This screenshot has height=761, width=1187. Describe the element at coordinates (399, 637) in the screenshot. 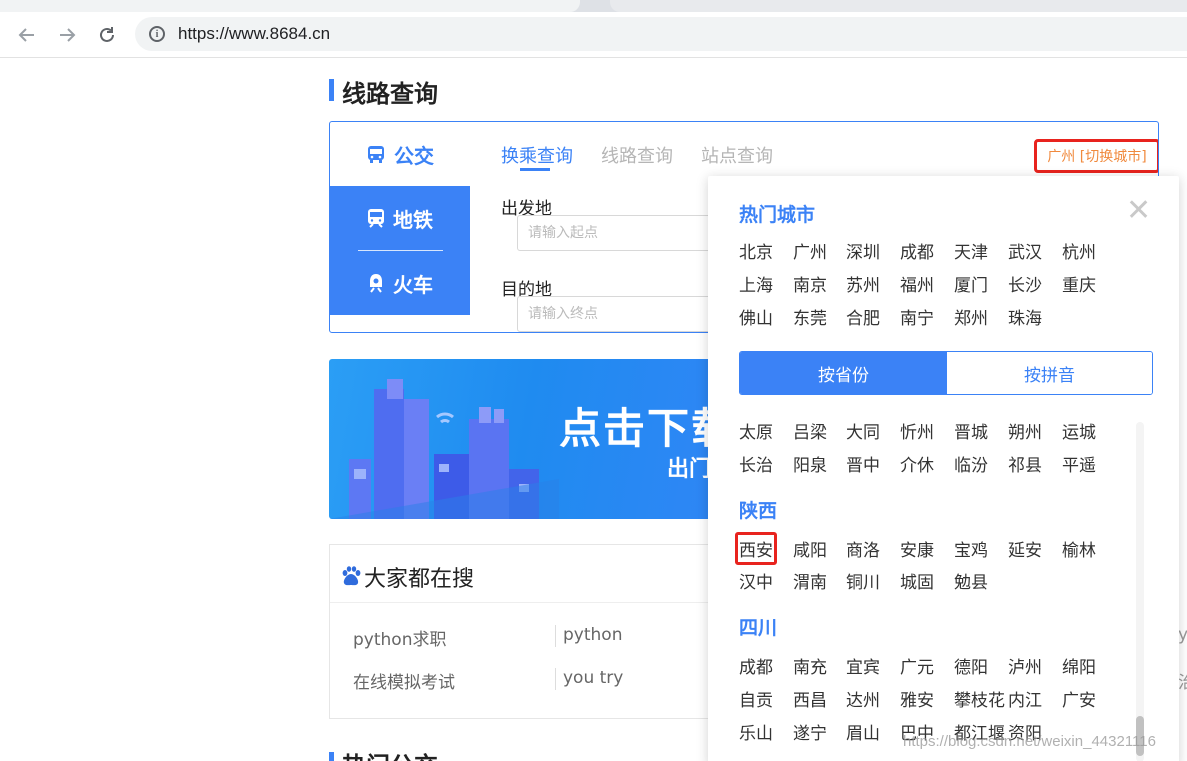

I see `keyword-link: python求职` at that location.